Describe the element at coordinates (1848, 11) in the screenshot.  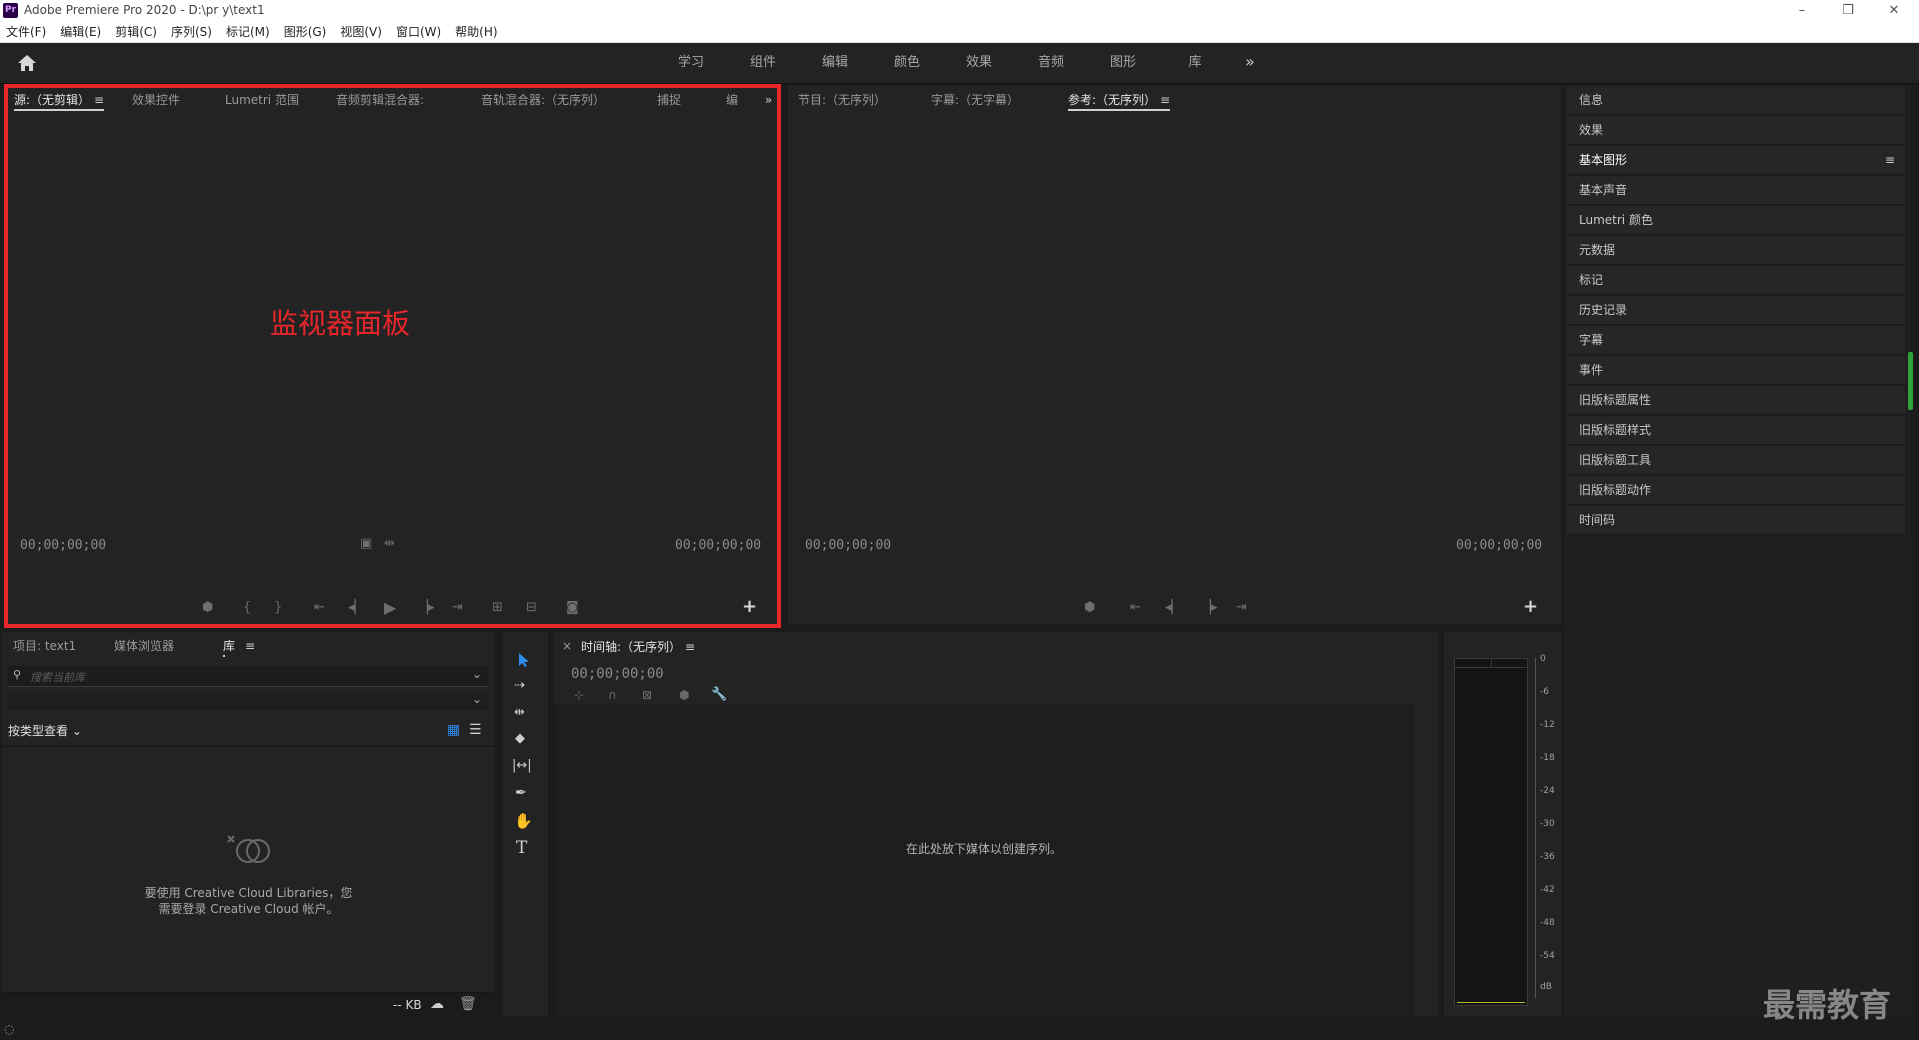
I see `restore-button: ❐` at that location.